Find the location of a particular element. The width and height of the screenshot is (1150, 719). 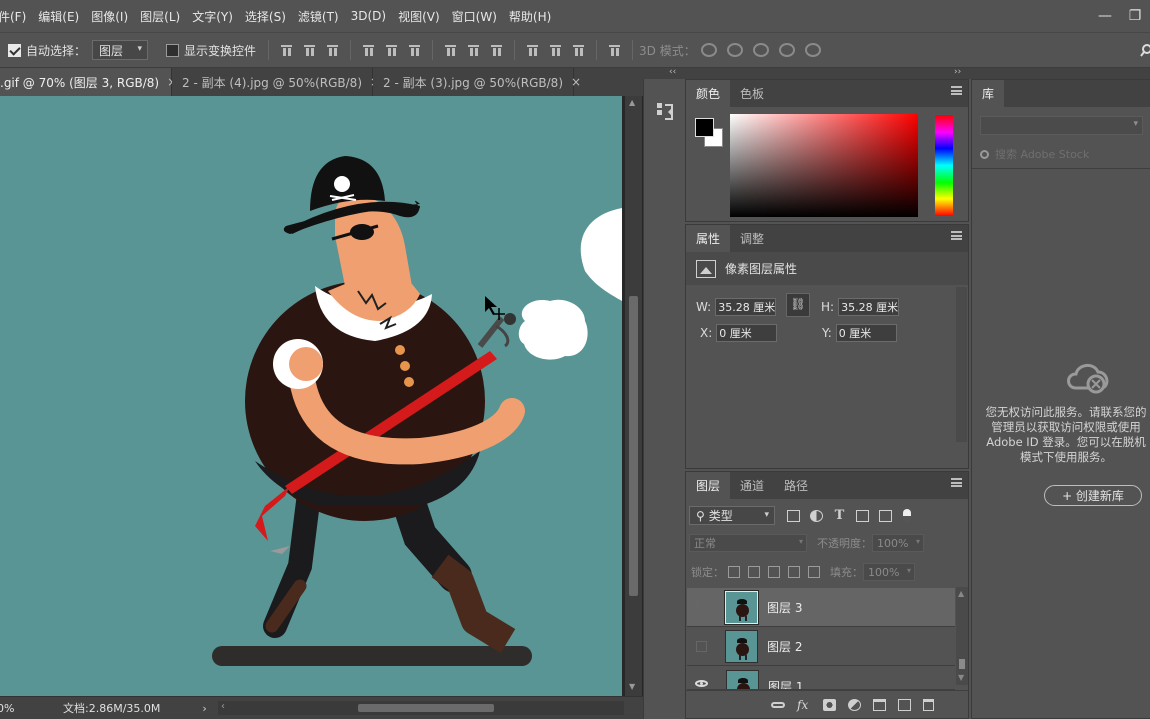

tab-library: 库 is located at coordinates (988, 93).